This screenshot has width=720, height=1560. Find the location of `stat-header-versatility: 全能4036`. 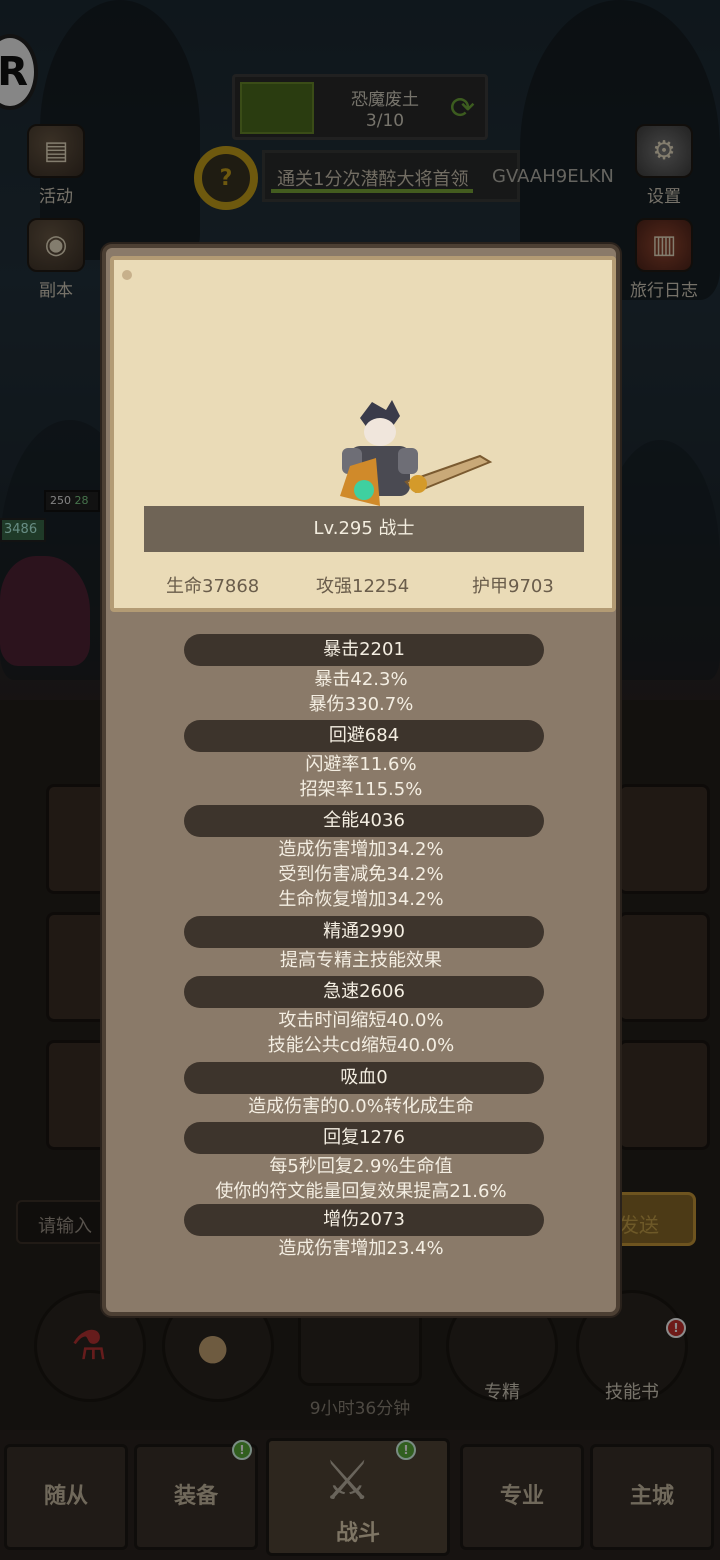

stat-header-versatility: 全能4036 is located at coordinates (364, 821).